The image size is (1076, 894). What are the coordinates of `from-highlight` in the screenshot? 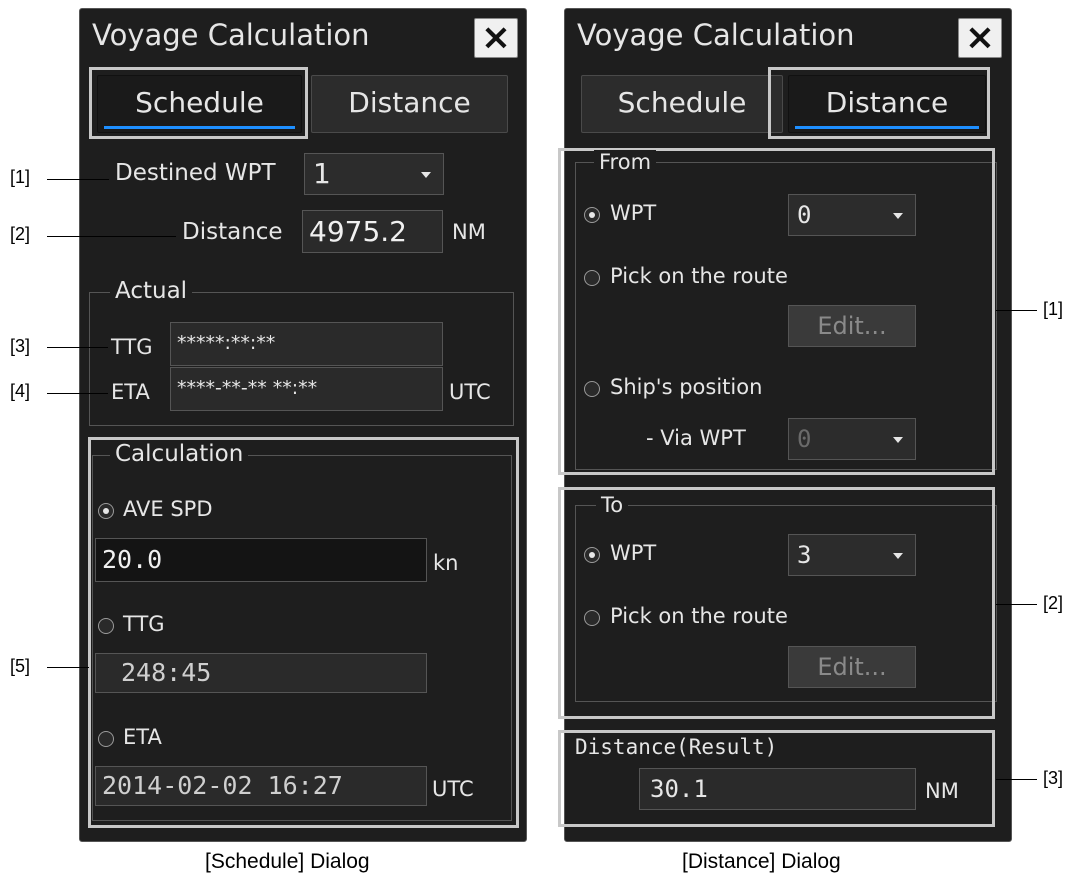 It's located at (776, 311).